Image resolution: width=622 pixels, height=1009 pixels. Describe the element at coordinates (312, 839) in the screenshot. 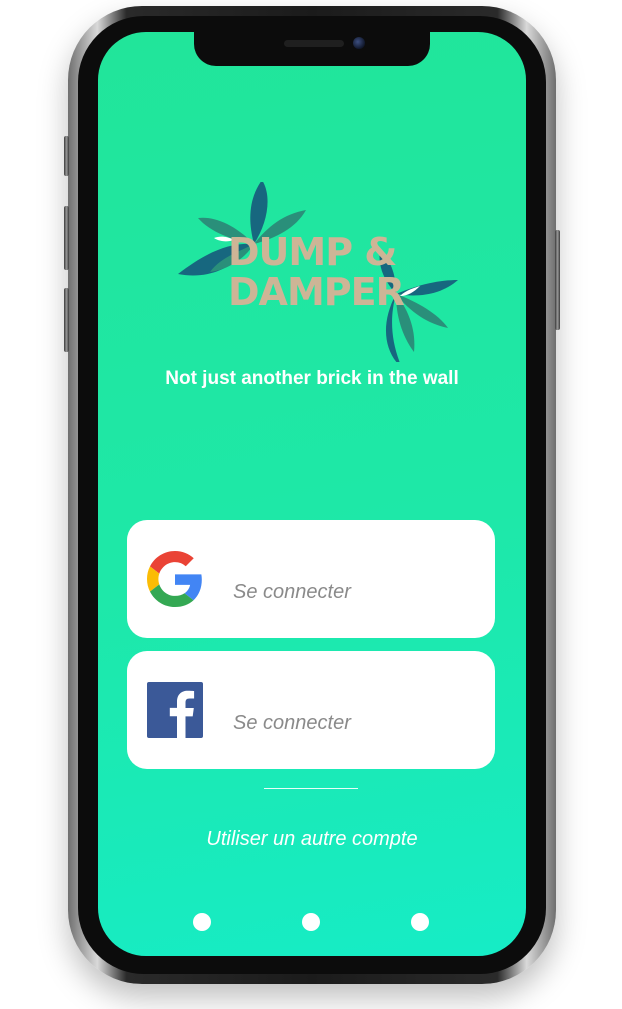

I see `use-another-account-link: Utiliser un autre compte` at that location.